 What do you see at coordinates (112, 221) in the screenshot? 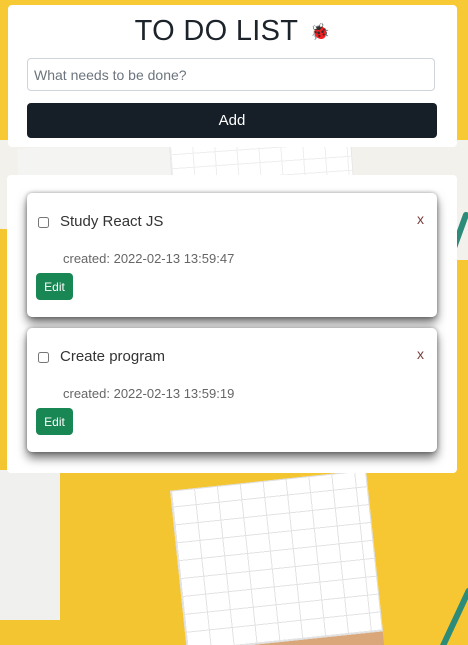
I see `todo-text: Study React JS` at bounding box center [112, 221].